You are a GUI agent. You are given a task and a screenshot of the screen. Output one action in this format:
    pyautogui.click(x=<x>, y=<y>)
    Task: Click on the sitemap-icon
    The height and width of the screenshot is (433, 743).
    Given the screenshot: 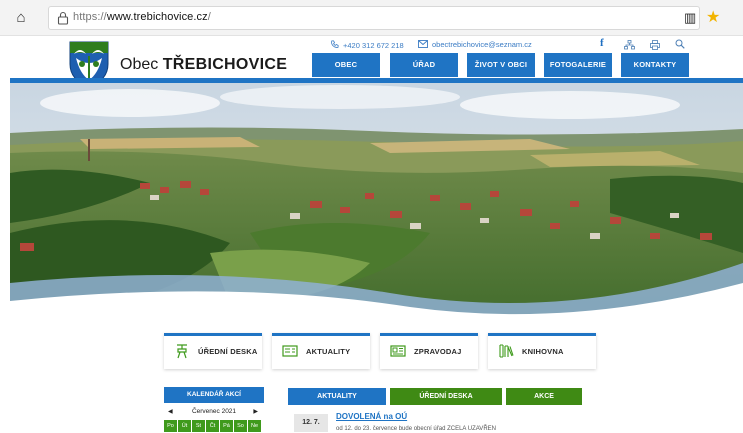 What is the action you would take?
    pyautogui.click(x=629, y=45)
    